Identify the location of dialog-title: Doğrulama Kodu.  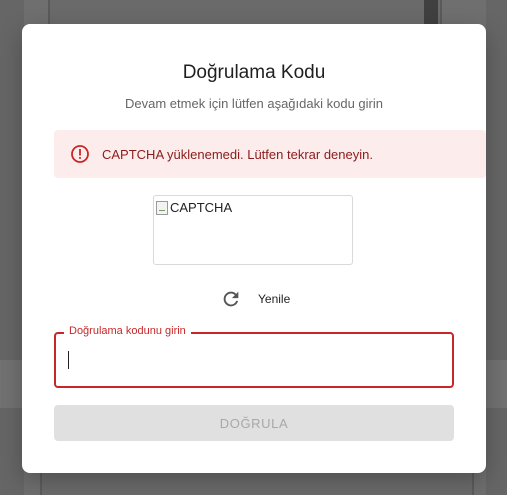
(254, 72).